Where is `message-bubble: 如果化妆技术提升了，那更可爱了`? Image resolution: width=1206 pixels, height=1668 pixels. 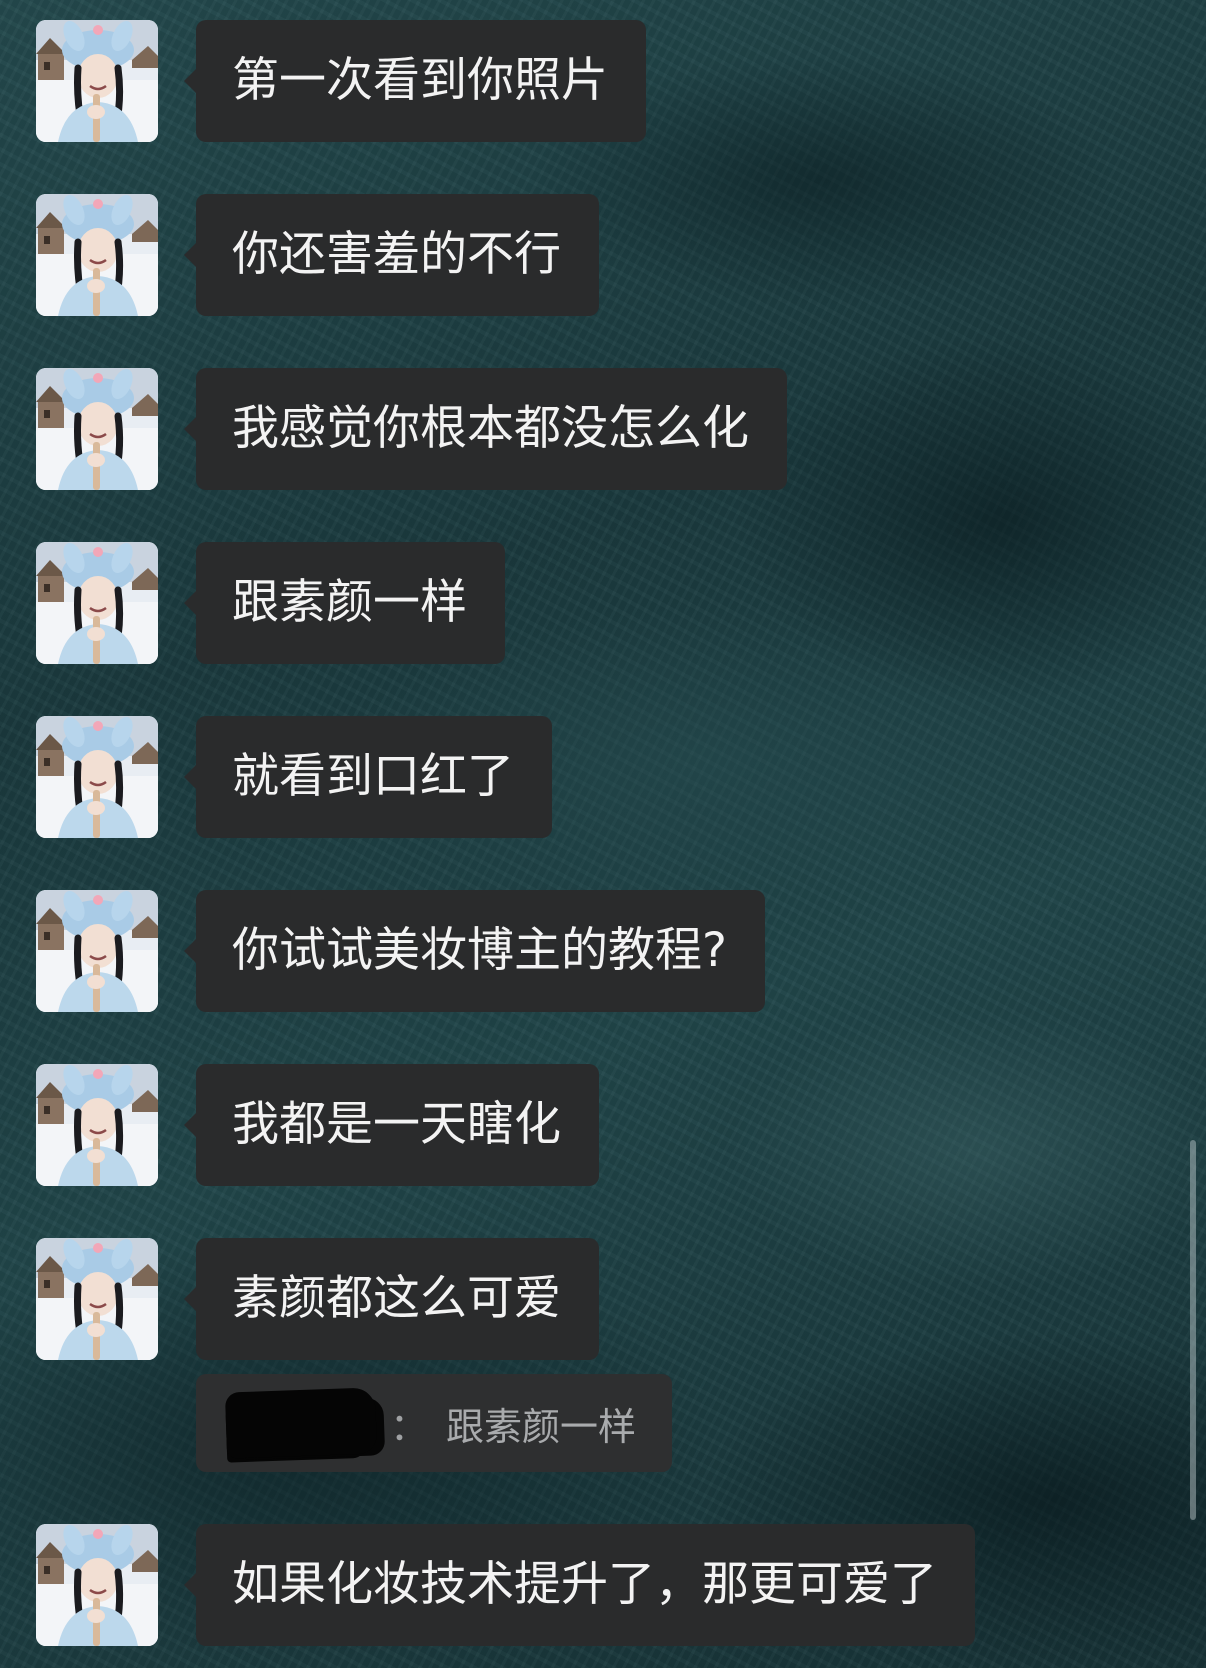
message-bubble: 如果化妆技术提升了，那更可爱了 is located at coordinates (579, 1585).